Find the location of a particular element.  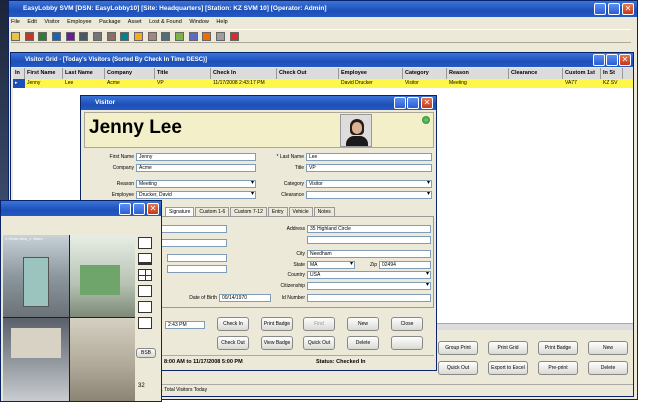

asset-icon is located at coordinates (166, 36).